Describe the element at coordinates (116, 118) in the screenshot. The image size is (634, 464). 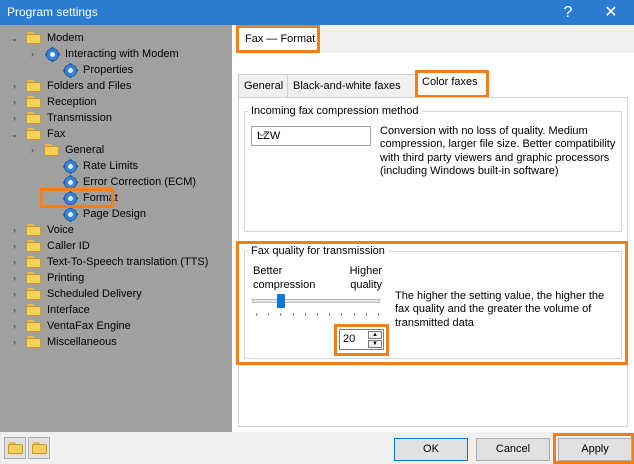
I see `tree-item: › Transmission` at that location.